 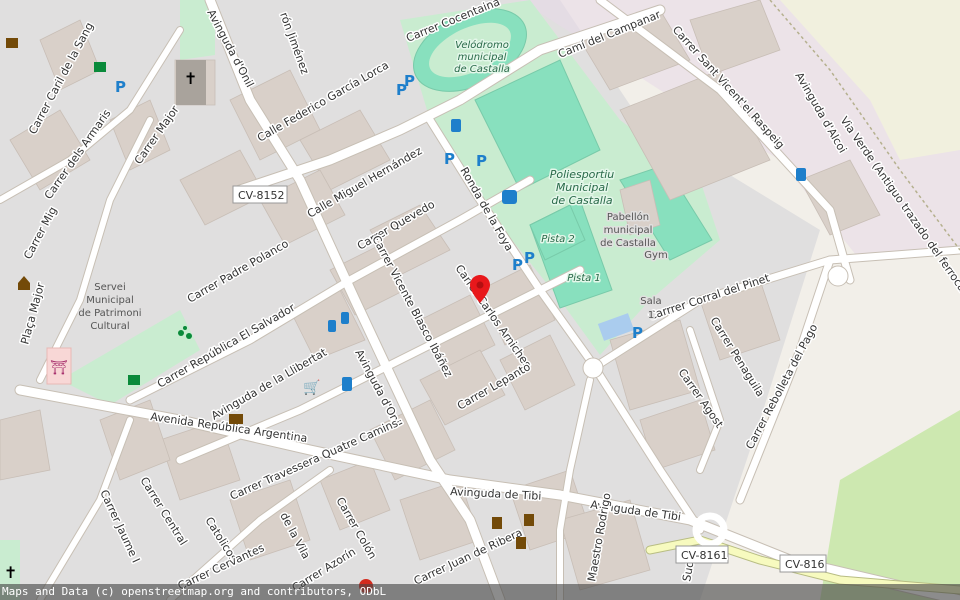 What do you see at coordinates (109, 287) in the screenshot?
I see `servei-label-1: Servei` at bounding box center [109, 287].